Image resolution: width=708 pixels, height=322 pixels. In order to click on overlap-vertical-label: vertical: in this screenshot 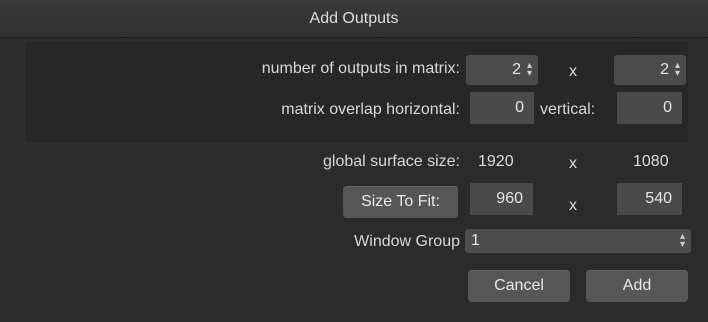, I will do `click(568, 109)`.